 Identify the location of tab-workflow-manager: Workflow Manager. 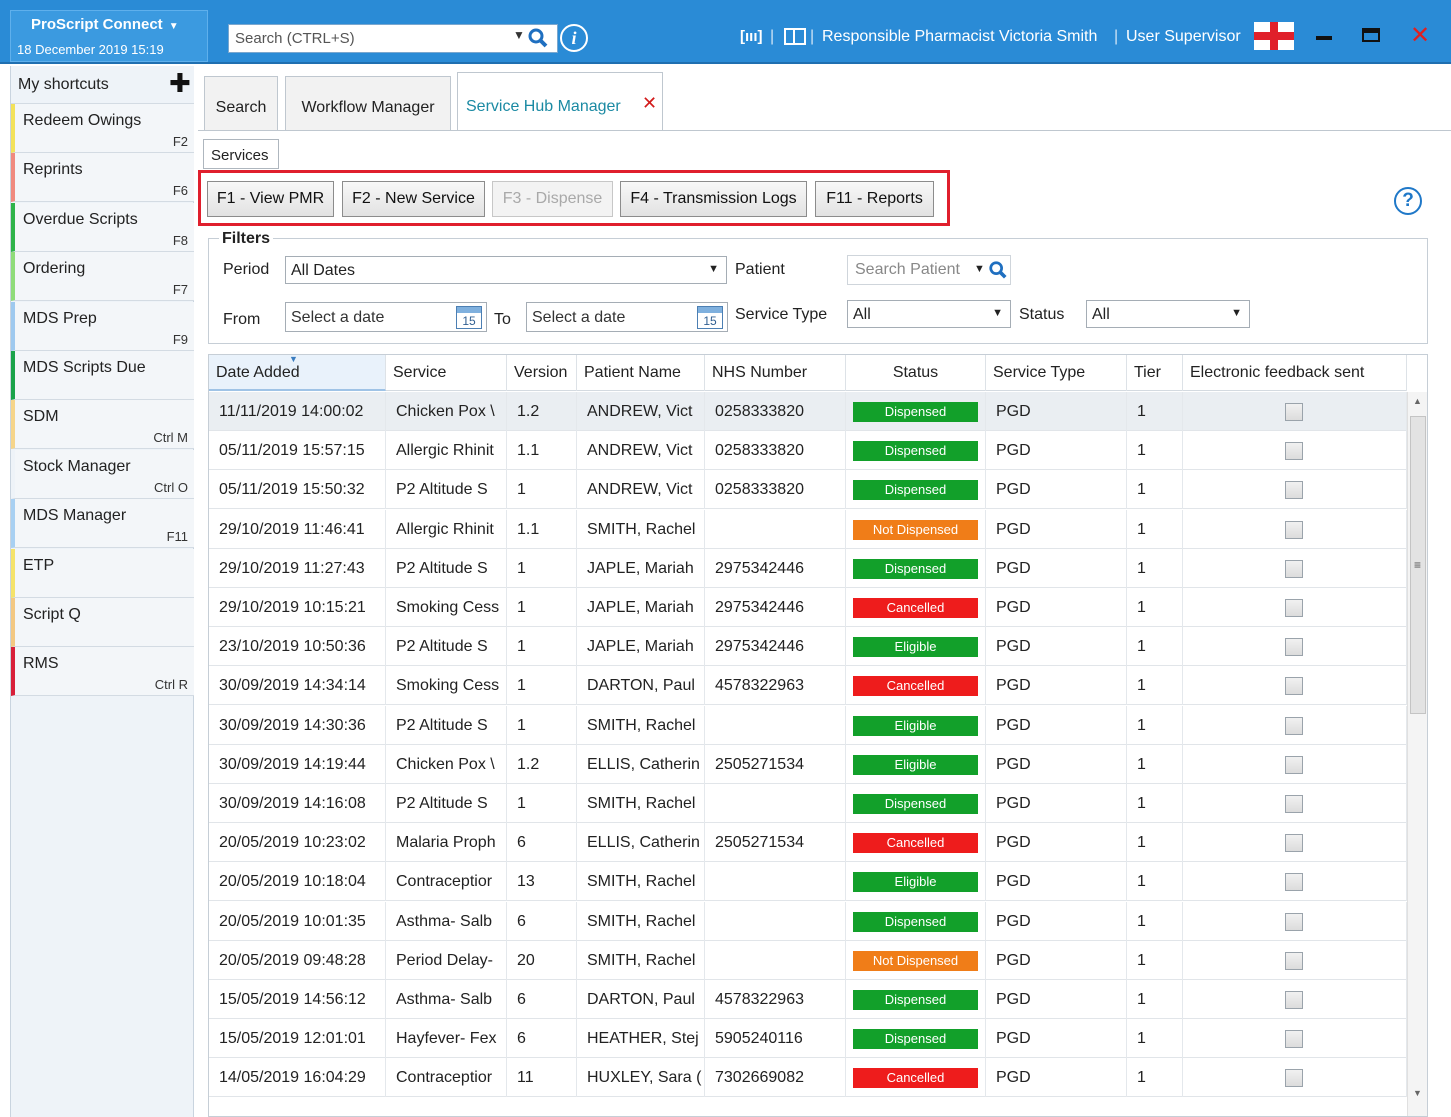
(368, 103).